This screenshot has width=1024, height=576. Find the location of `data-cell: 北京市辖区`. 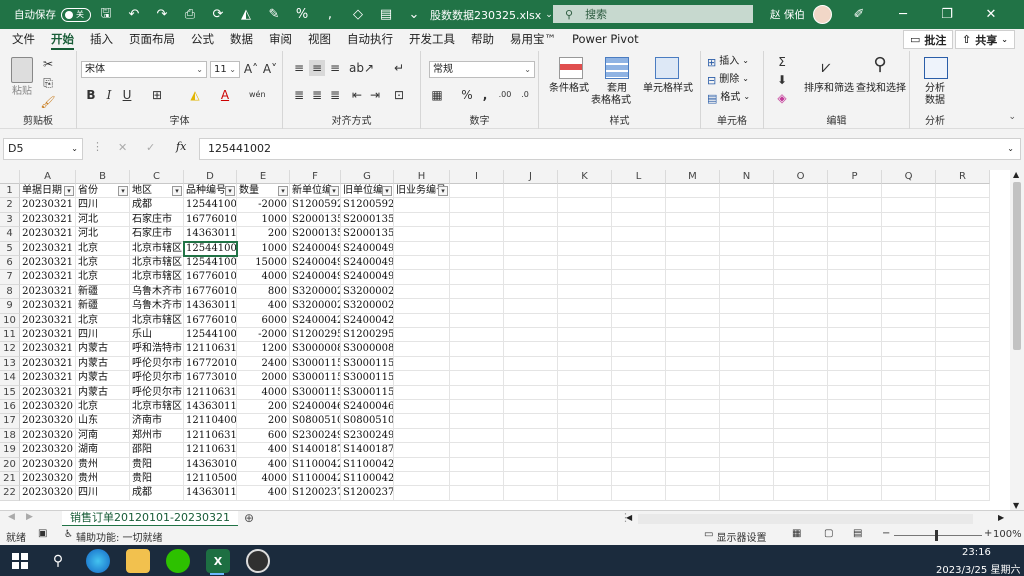

data-cell: 北京市辖区 is located at coordinates (157, 320).